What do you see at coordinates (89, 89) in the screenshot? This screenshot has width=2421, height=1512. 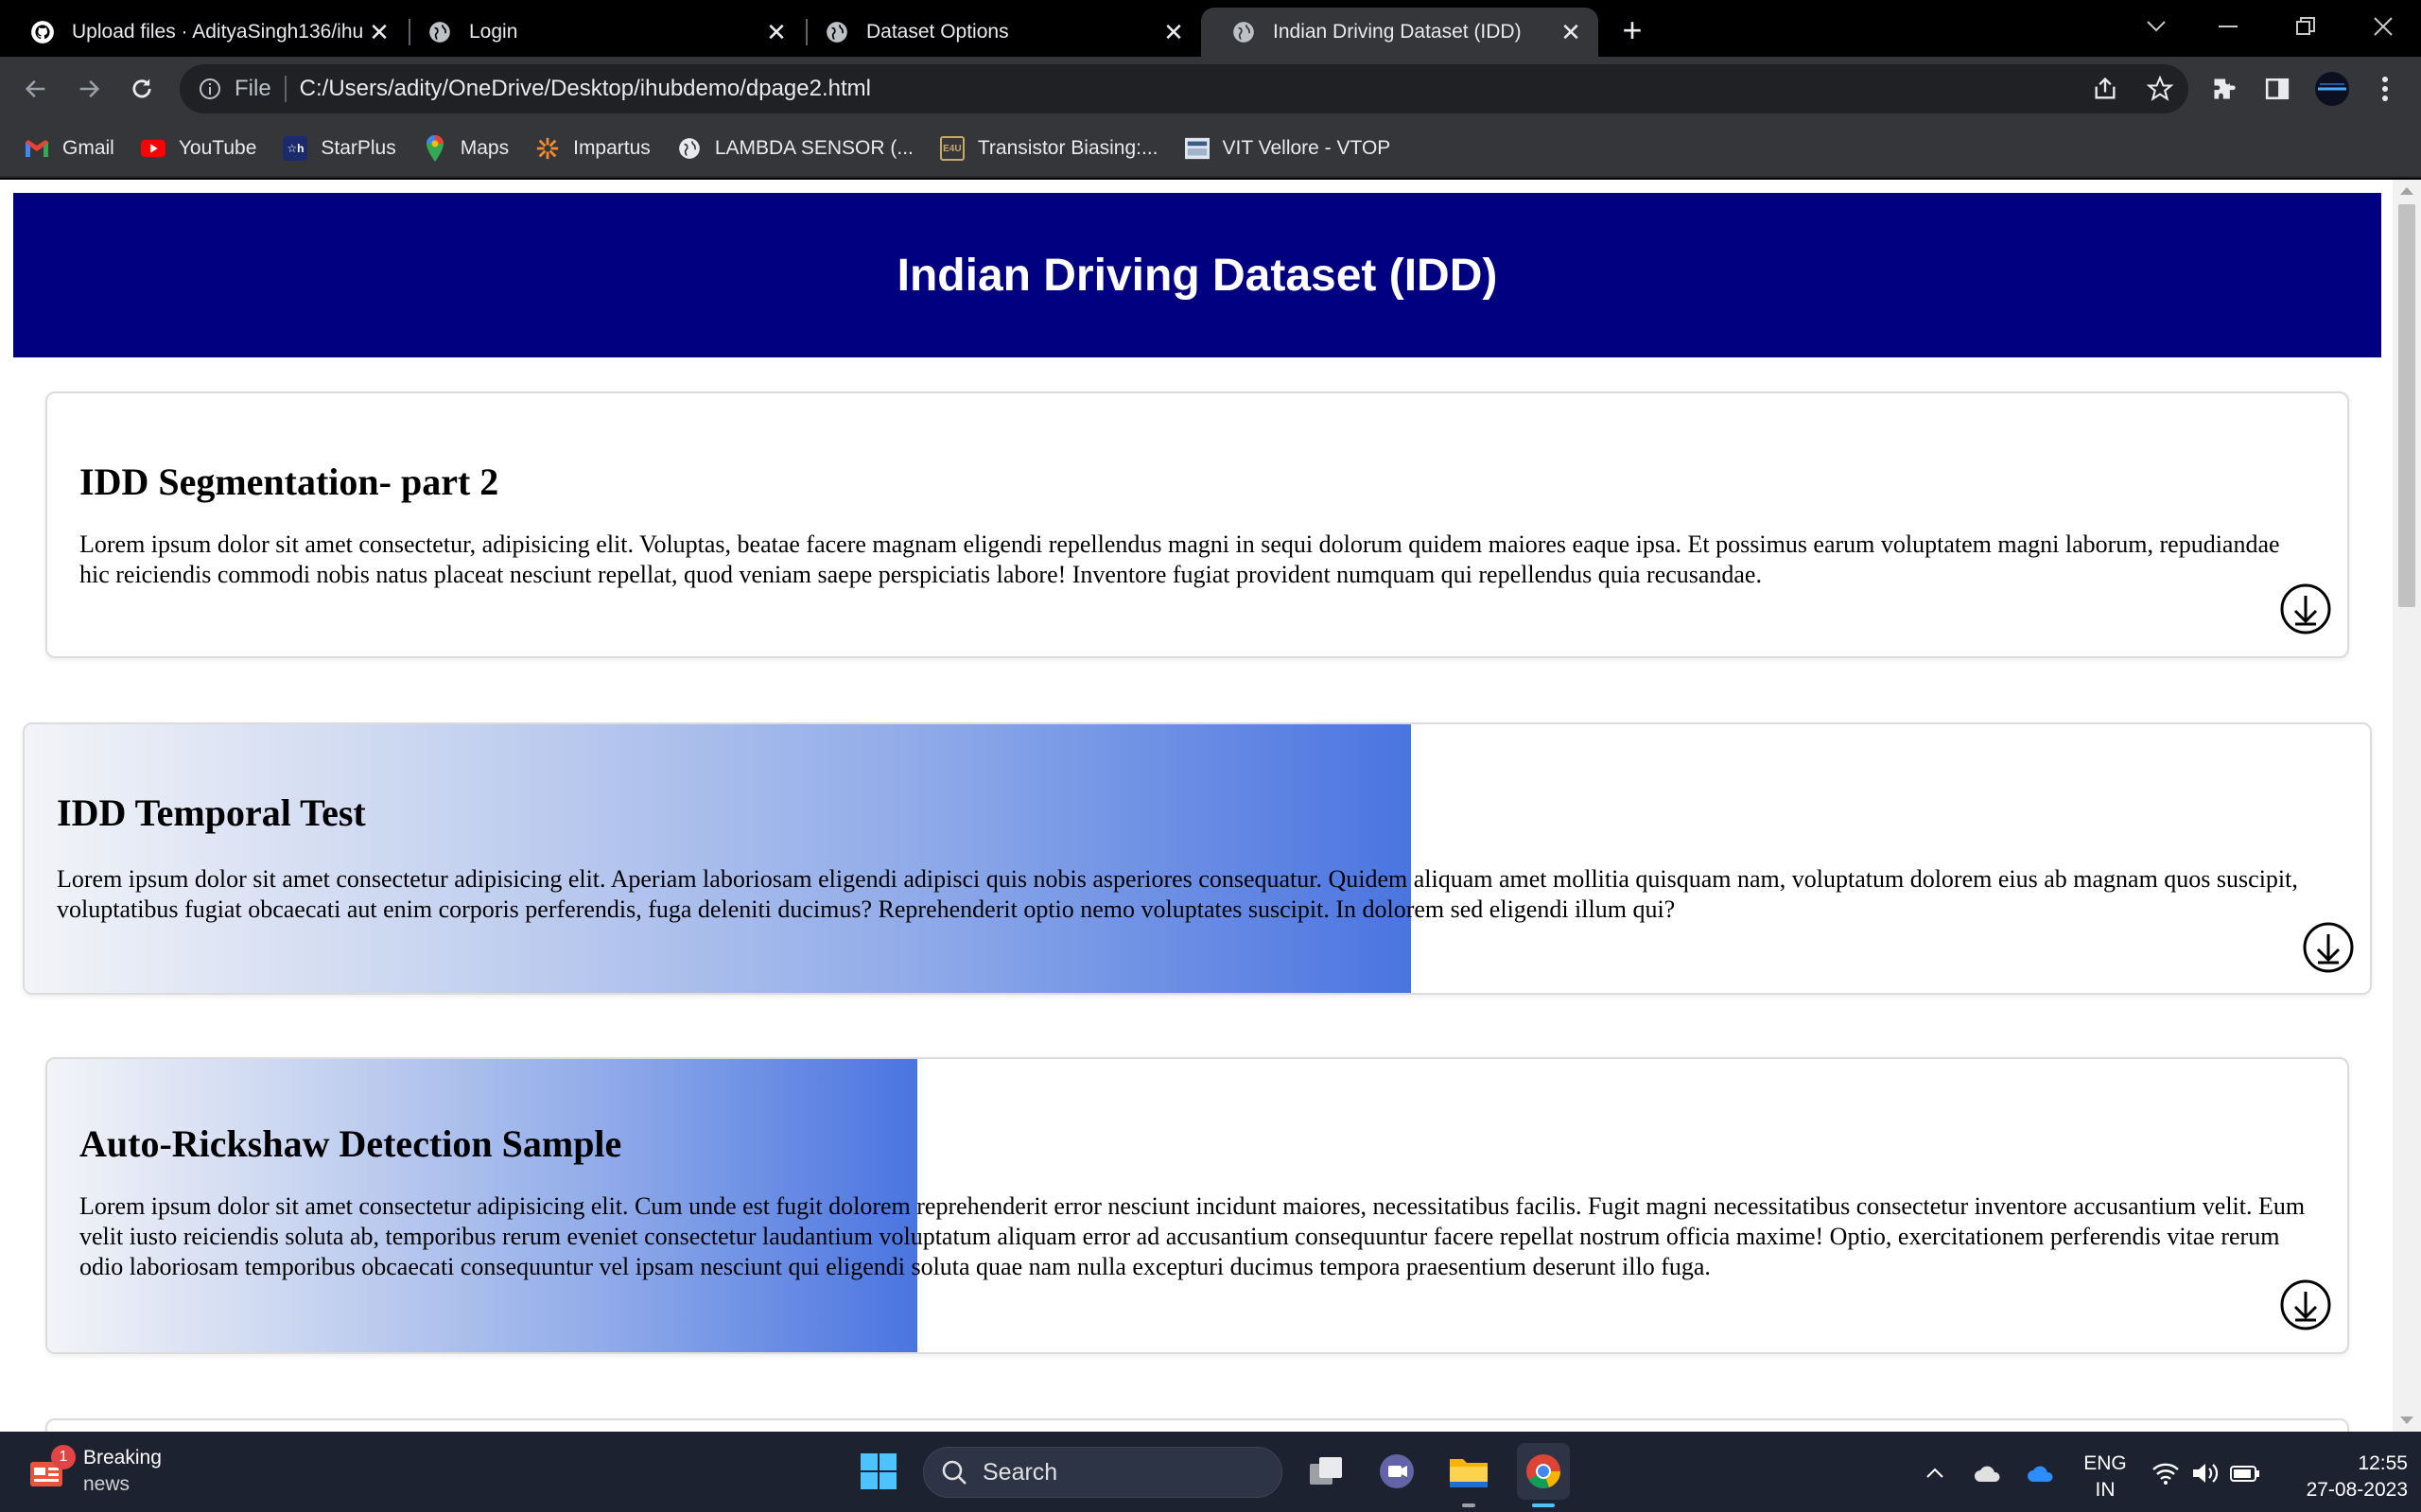 I see `forward-icon` at bounding box center [89, 89].